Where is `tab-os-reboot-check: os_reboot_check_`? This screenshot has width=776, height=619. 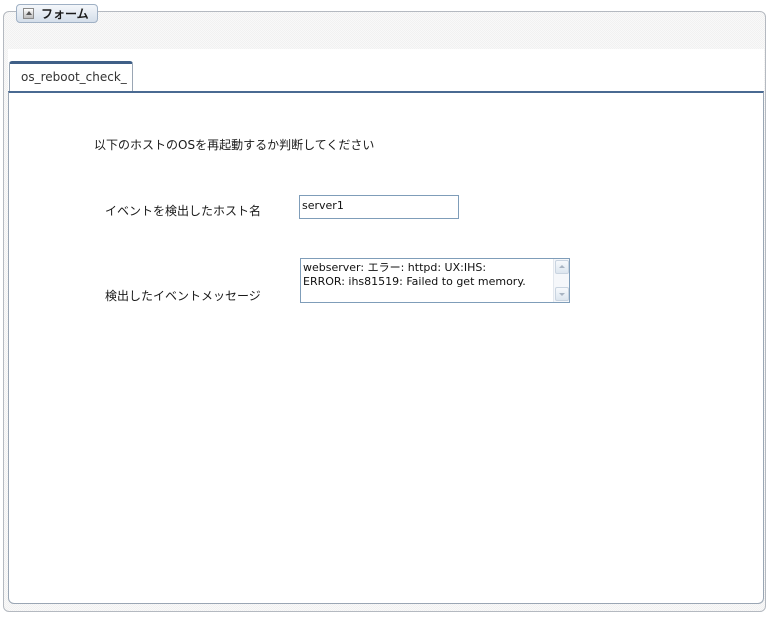 tab-os-reboot-check: os_reboot_check_ is located at coordinates (71, 76).